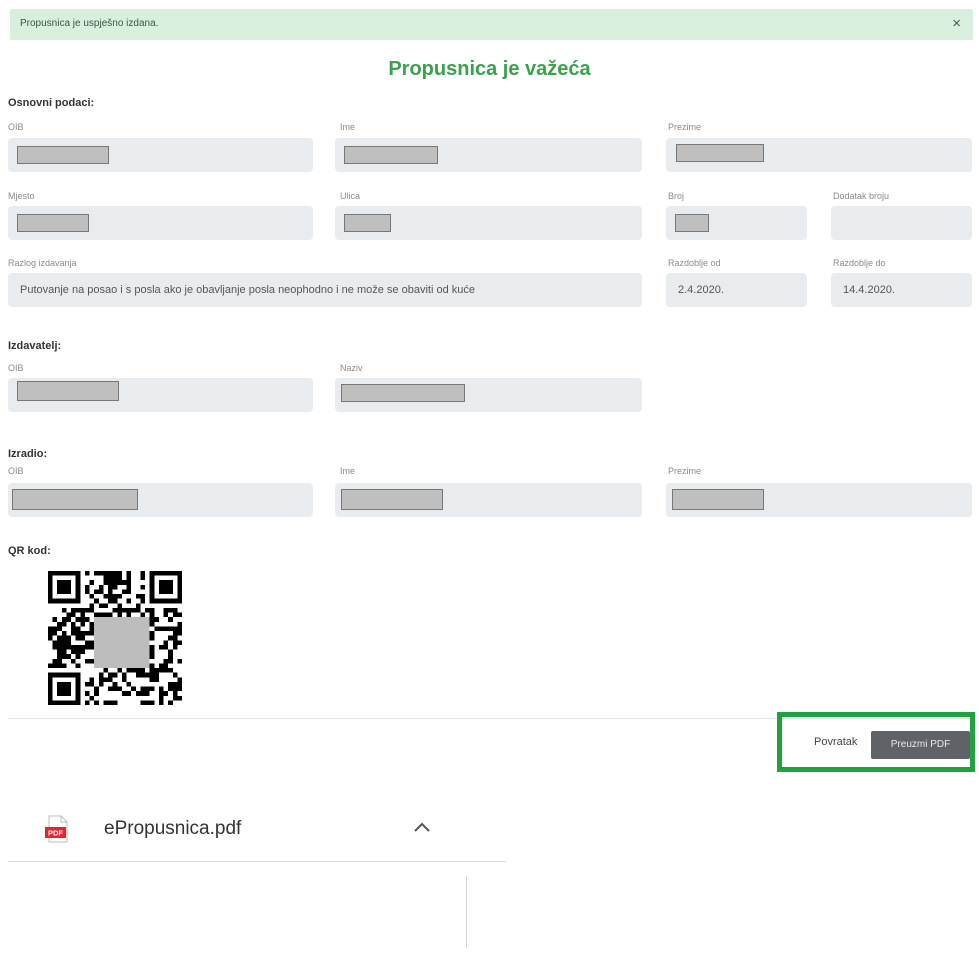 Image resolution: width=979 pixels, height=953 pixels. I want to click on field-prezime, so click(819, 155).